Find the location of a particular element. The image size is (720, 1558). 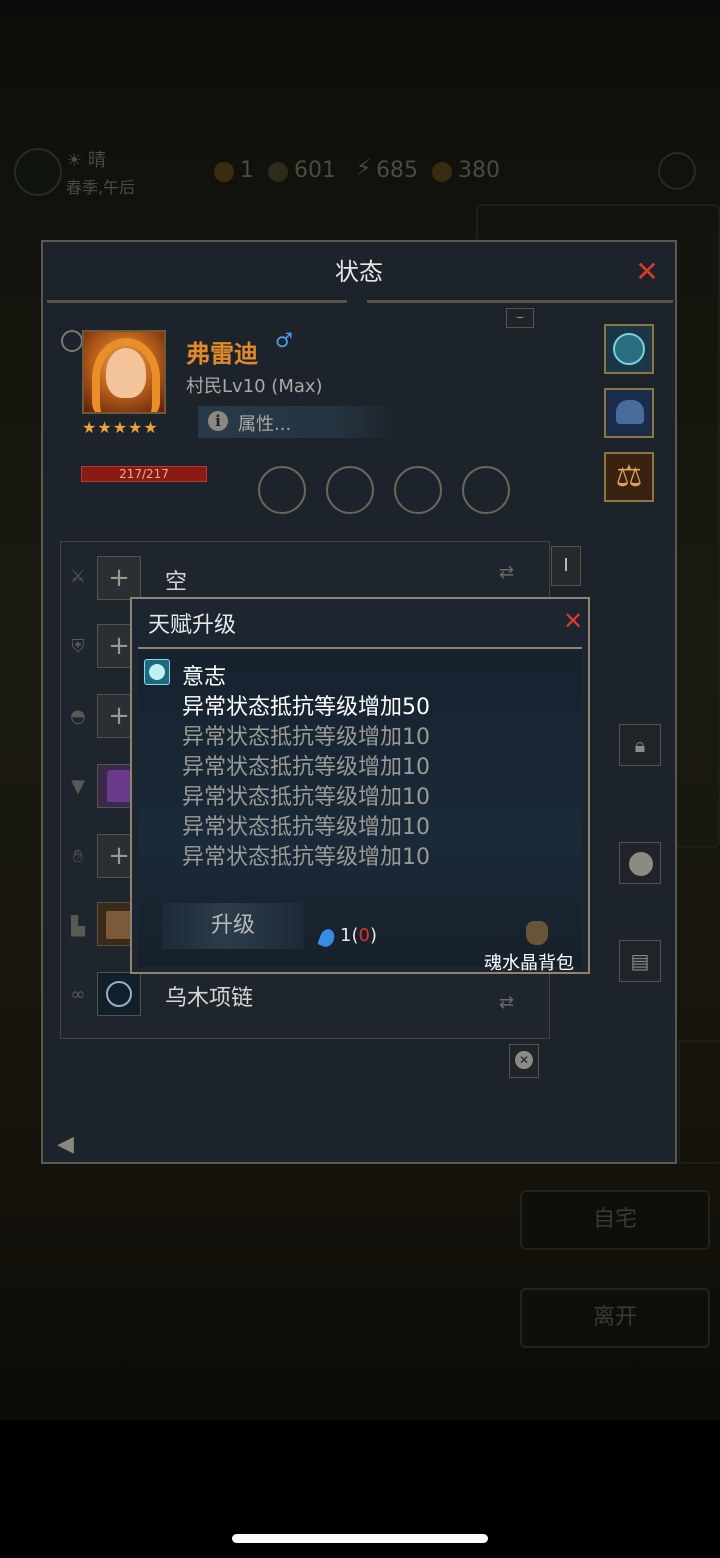

profile-icon is located at coordinates (677, 171).